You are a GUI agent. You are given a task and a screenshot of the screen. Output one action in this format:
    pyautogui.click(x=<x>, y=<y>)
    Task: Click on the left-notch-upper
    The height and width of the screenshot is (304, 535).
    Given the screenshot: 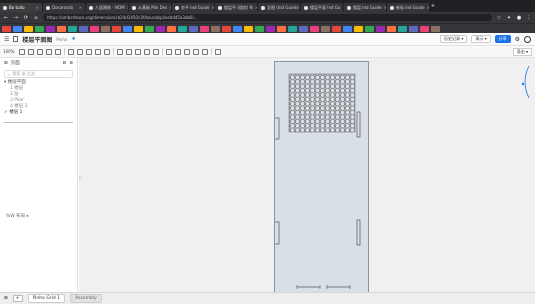 What is the action you would take?
    pyautogui.click(x=277, y=128)
    